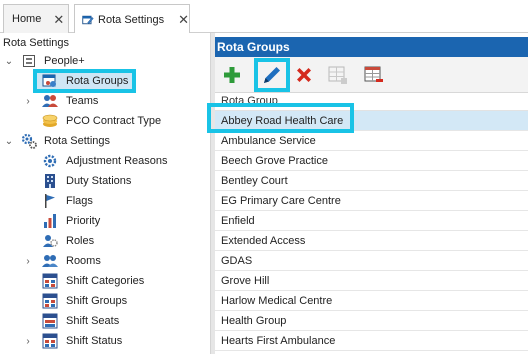 Image resolution: width=528 pixels, height=354 pixels. I want to click on rota-group-cell: Extended Access, so click(263, 241).